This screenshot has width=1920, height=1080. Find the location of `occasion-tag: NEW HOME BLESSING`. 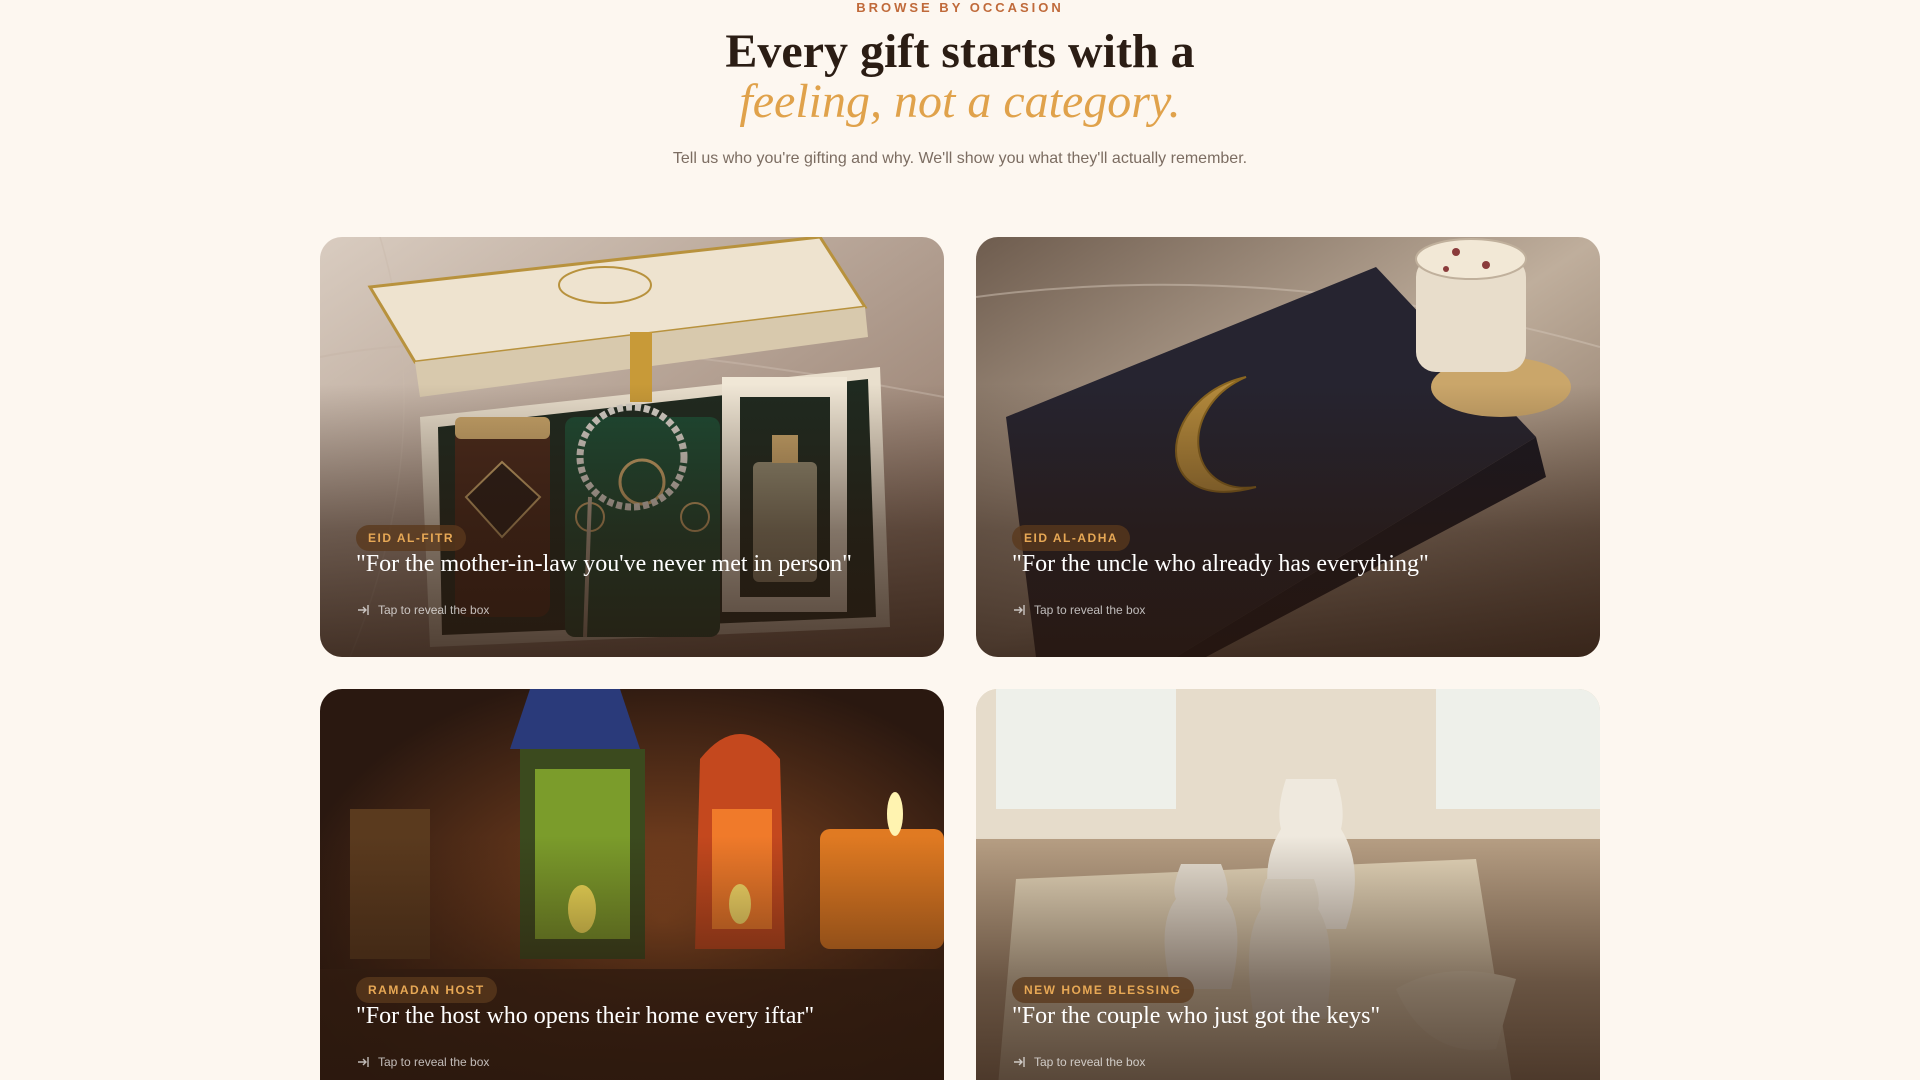

occasion-tag: NEW HOME BLESSING is located at coordinates (1103, 990).